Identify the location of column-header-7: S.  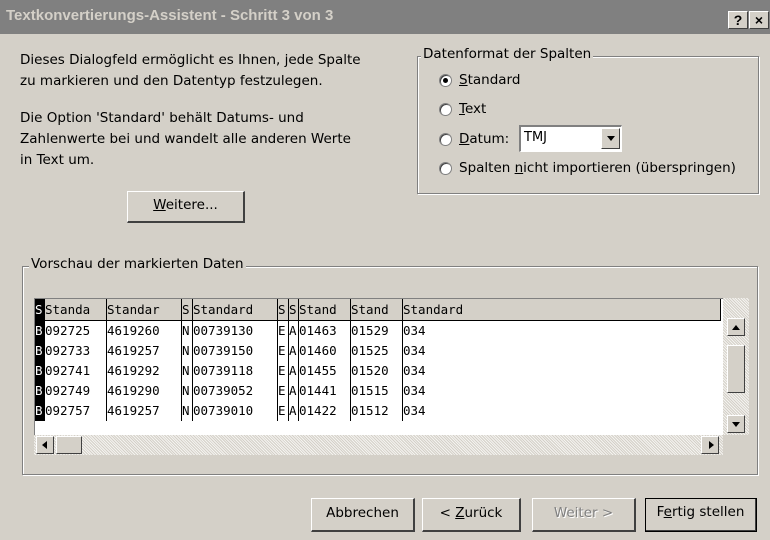
(294, 309).